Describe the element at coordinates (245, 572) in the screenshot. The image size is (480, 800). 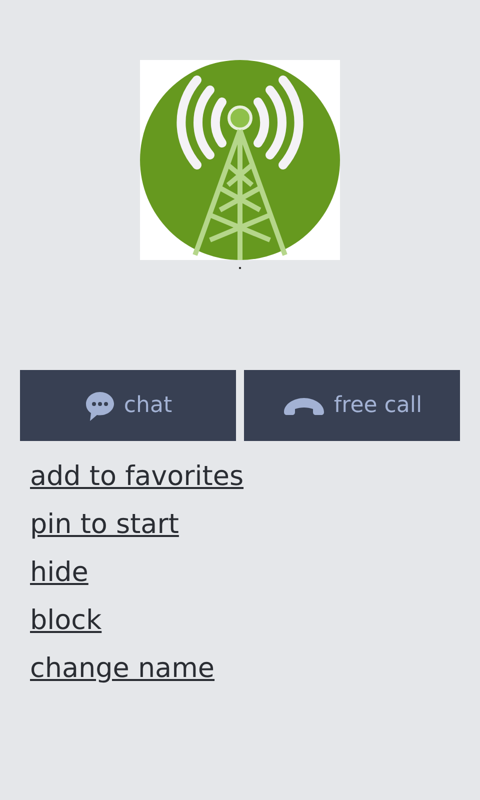
I see `menu-item: hide` at that location.